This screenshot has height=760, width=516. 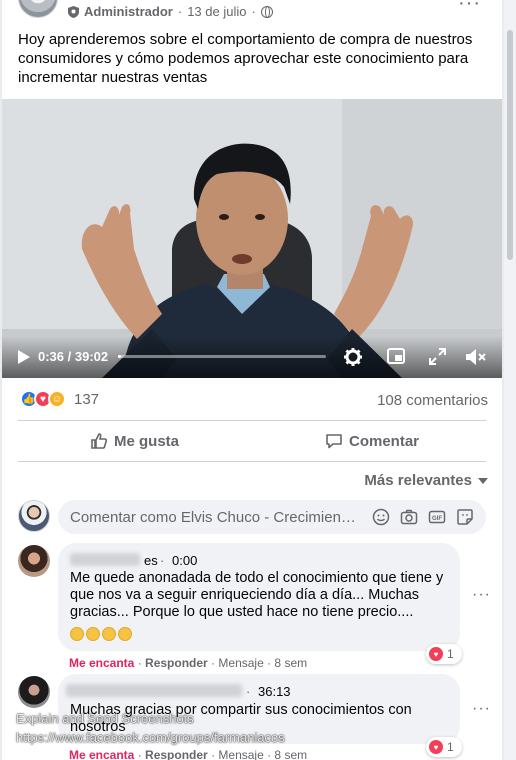 What do you see at coordinates (105, 718) in the screenshot?
I see `watermark-line: Explain and Send Screenshots` at bounding box center [105, 718].